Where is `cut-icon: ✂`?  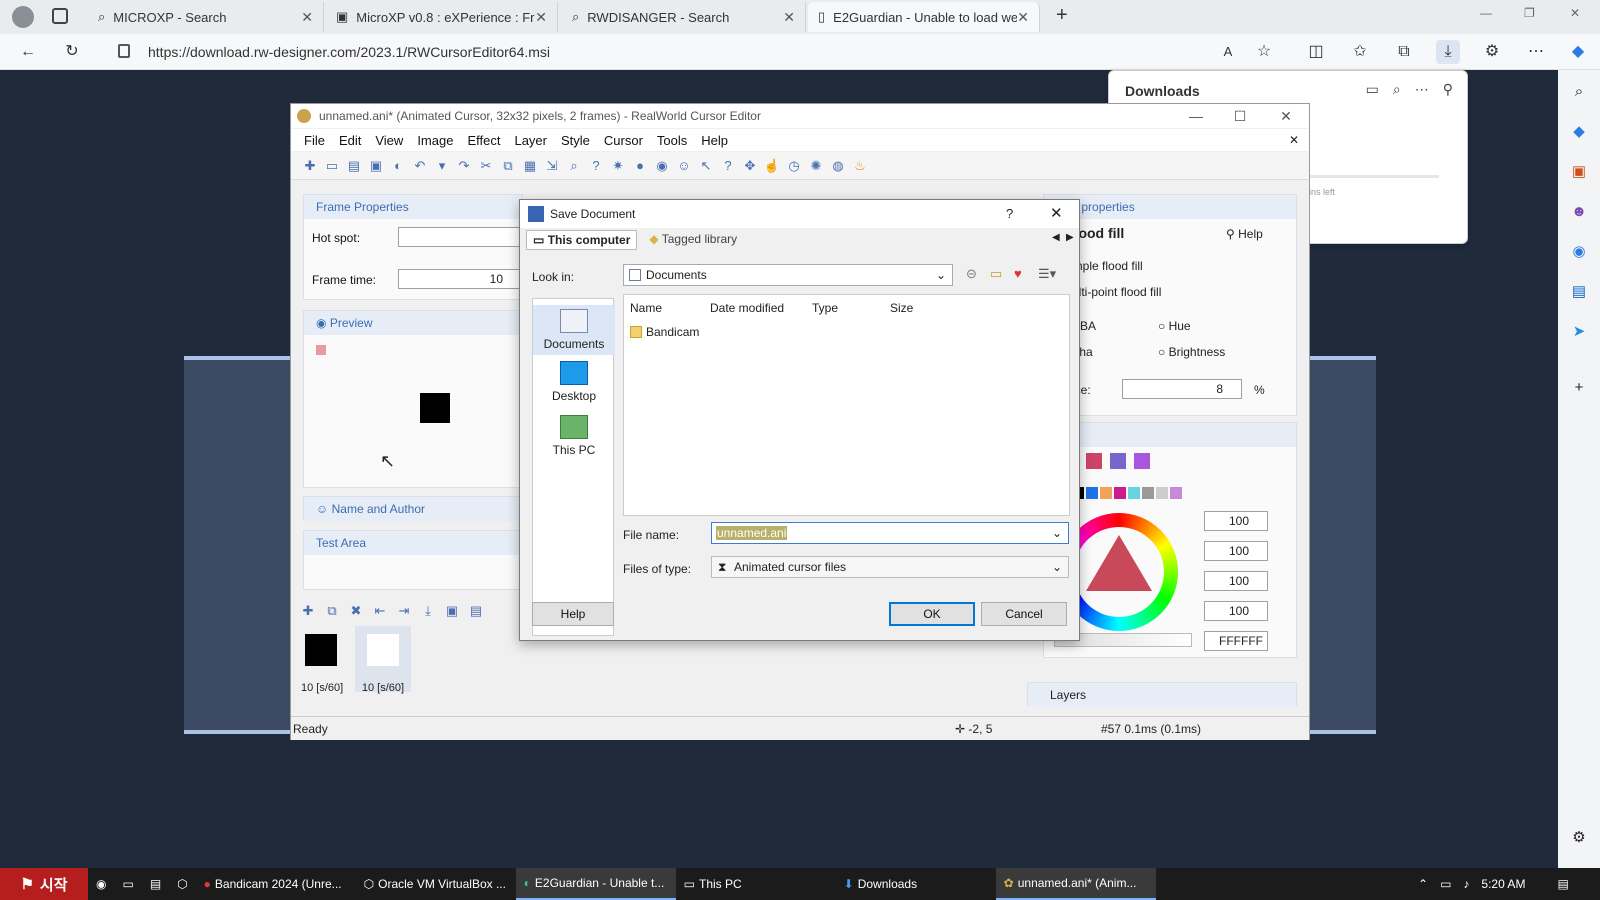
cut-icon: ✂ is located at coordinates (486, 166).